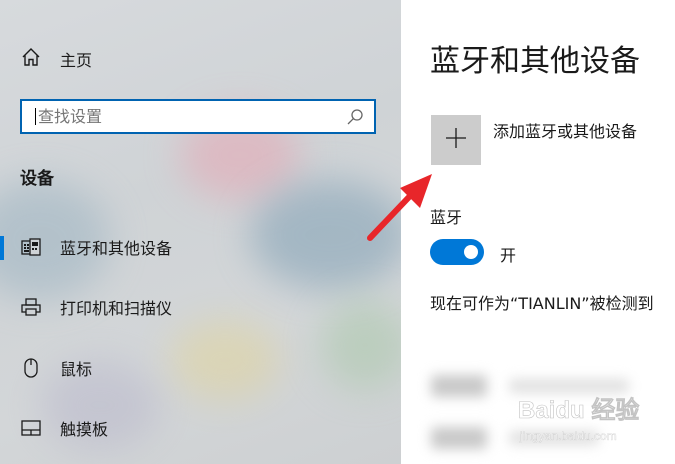 The width and height of the screenshot is (675, 464). I want to click on toggle-state-label: 开, so click(508, 255).